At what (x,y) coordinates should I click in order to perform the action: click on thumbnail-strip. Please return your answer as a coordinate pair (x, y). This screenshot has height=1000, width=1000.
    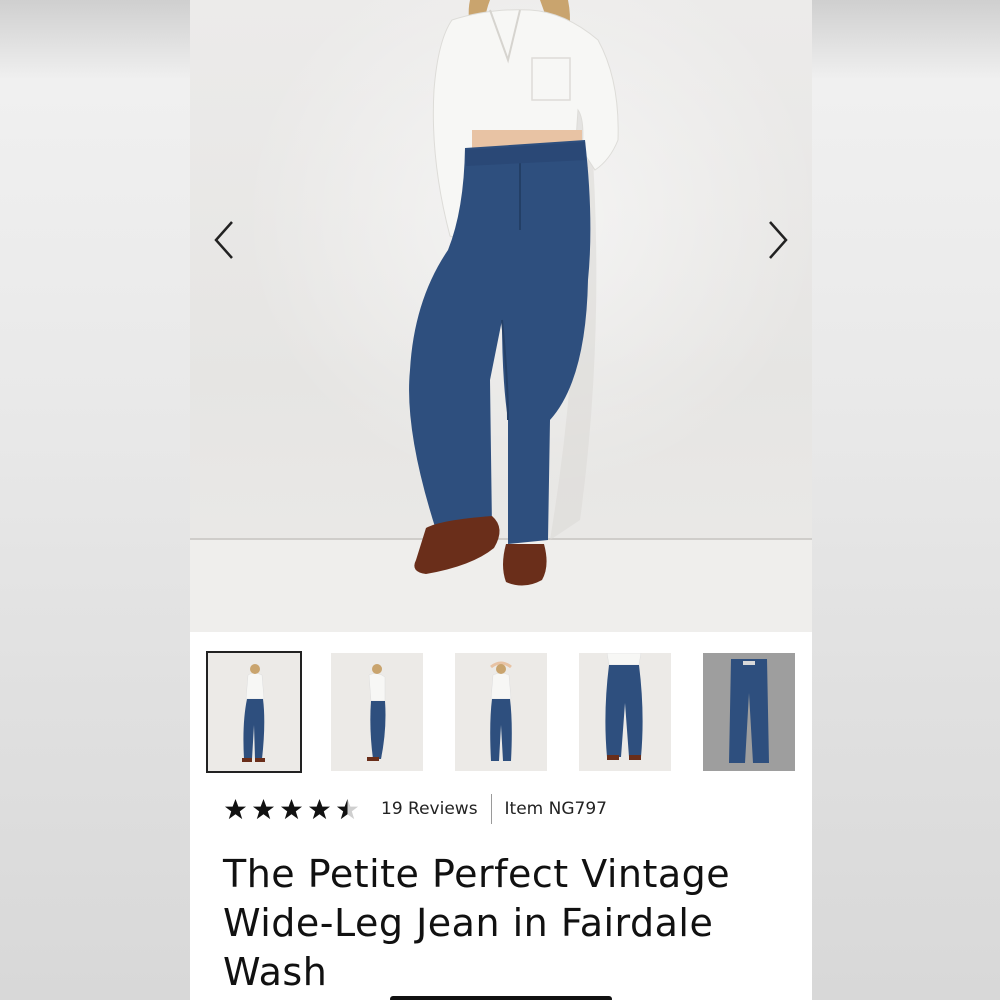
    Looking at the image, I should click on (501, 712).